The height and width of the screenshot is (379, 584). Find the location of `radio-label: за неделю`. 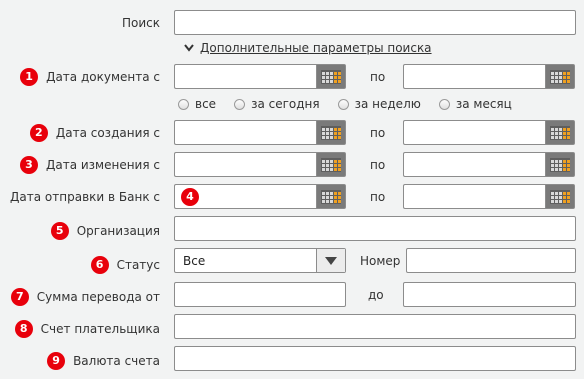

radio-label: за неделю is located at coordinates (387, 104).